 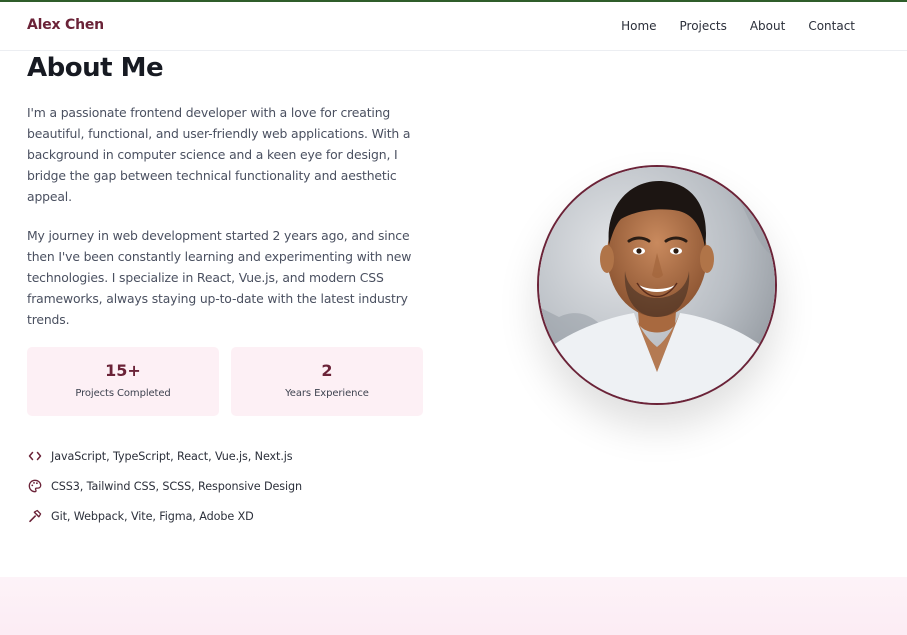 What do you see at coordinates (327, 381) in the screenshot?
I see `stat-card-experience: 2 Years Experience` at bounding box center [327, 381].